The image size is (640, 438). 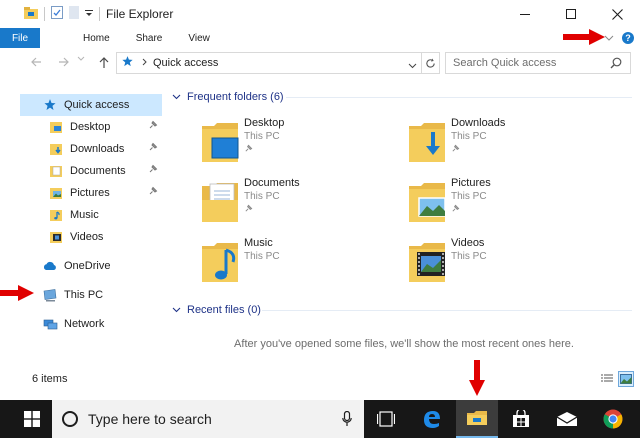 I want to click on folder-name: Documents, so click(x=272, y=183).